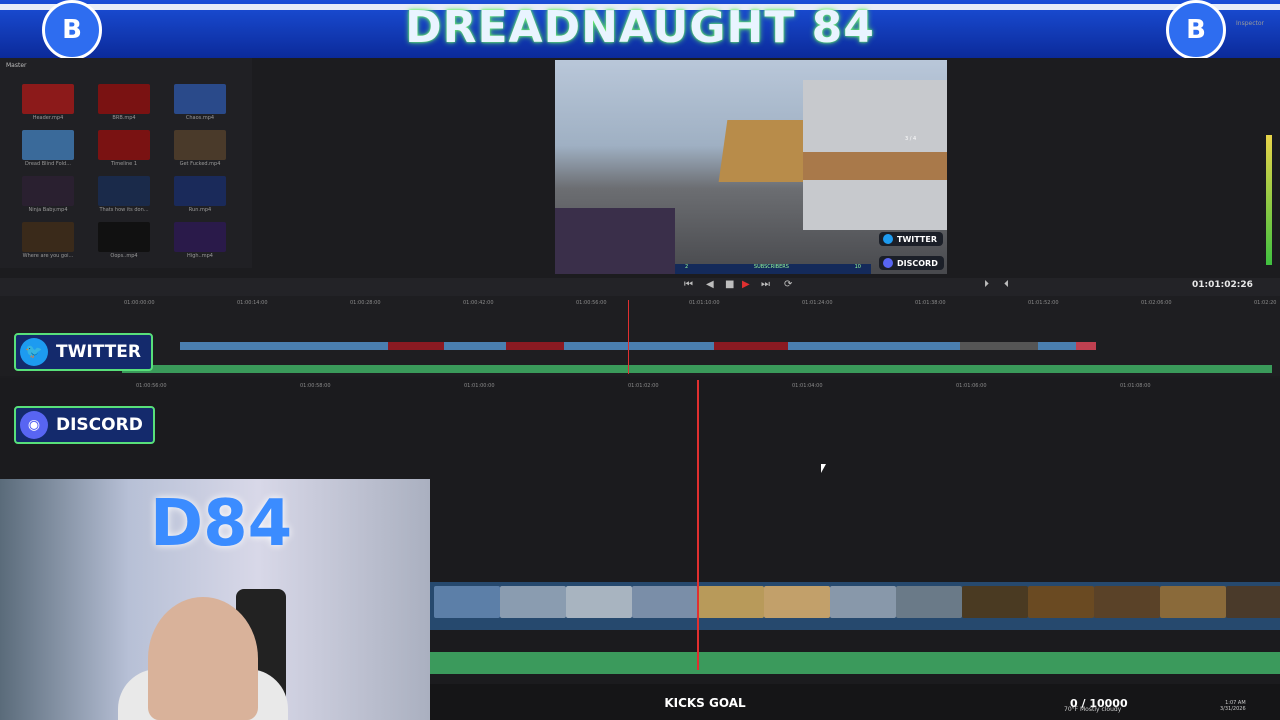  I want to click on ruler-timecode: 01:01:02:00, so click(643, 386).